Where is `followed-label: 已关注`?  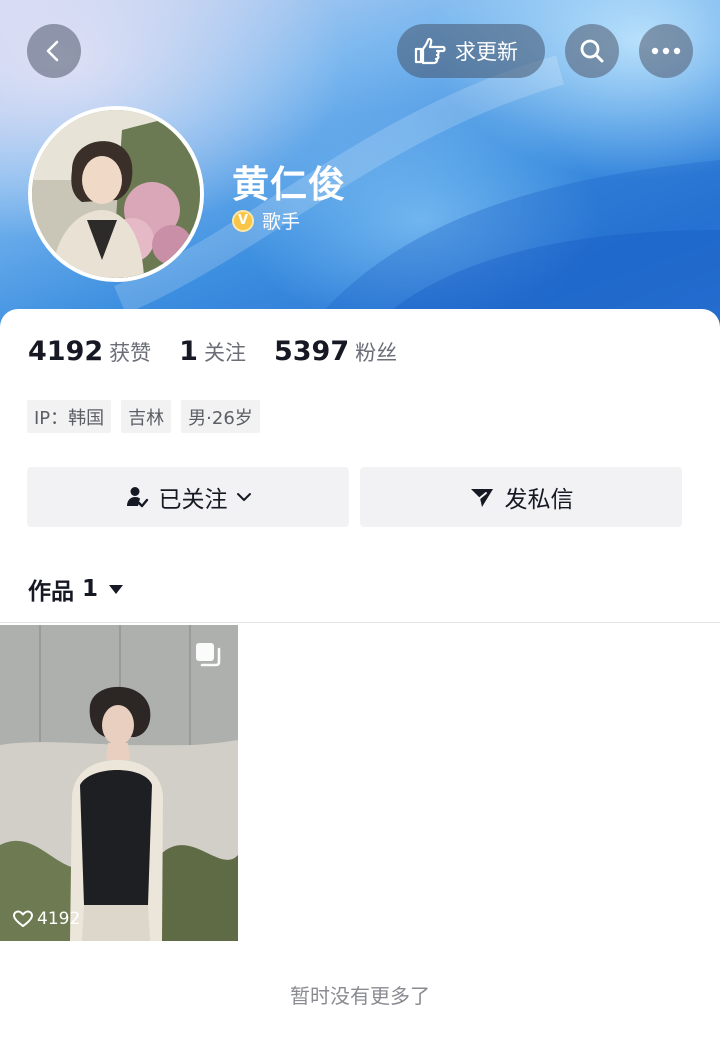
followed-label: 已关注 is located at coordinates (193, 500).